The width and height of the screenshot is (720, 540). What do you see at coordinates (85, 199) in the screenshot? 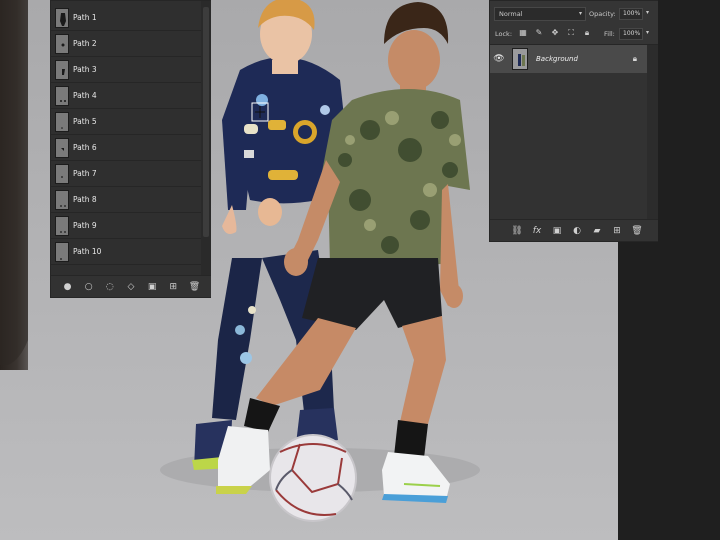
I see `path-item-label: Path 8` at bounding box center [85, 199].